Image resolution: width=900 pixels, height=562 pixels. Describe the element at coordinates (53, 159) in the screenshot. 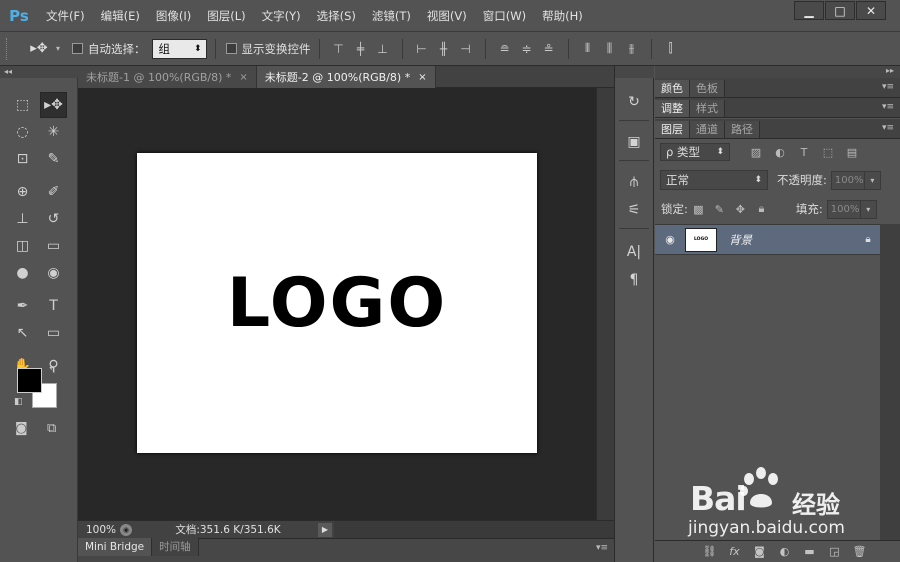

I see `eyedropper-tool-icon: ✎` at that location.